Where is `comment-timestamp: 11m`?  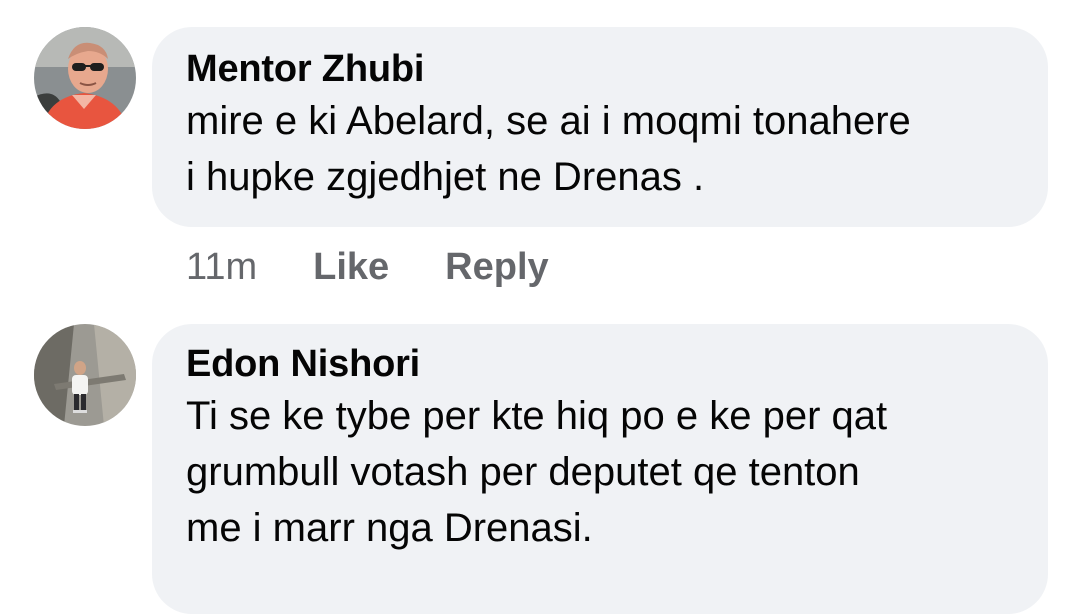 comment-timestamp: 11m is located at coordinates (221, 267).